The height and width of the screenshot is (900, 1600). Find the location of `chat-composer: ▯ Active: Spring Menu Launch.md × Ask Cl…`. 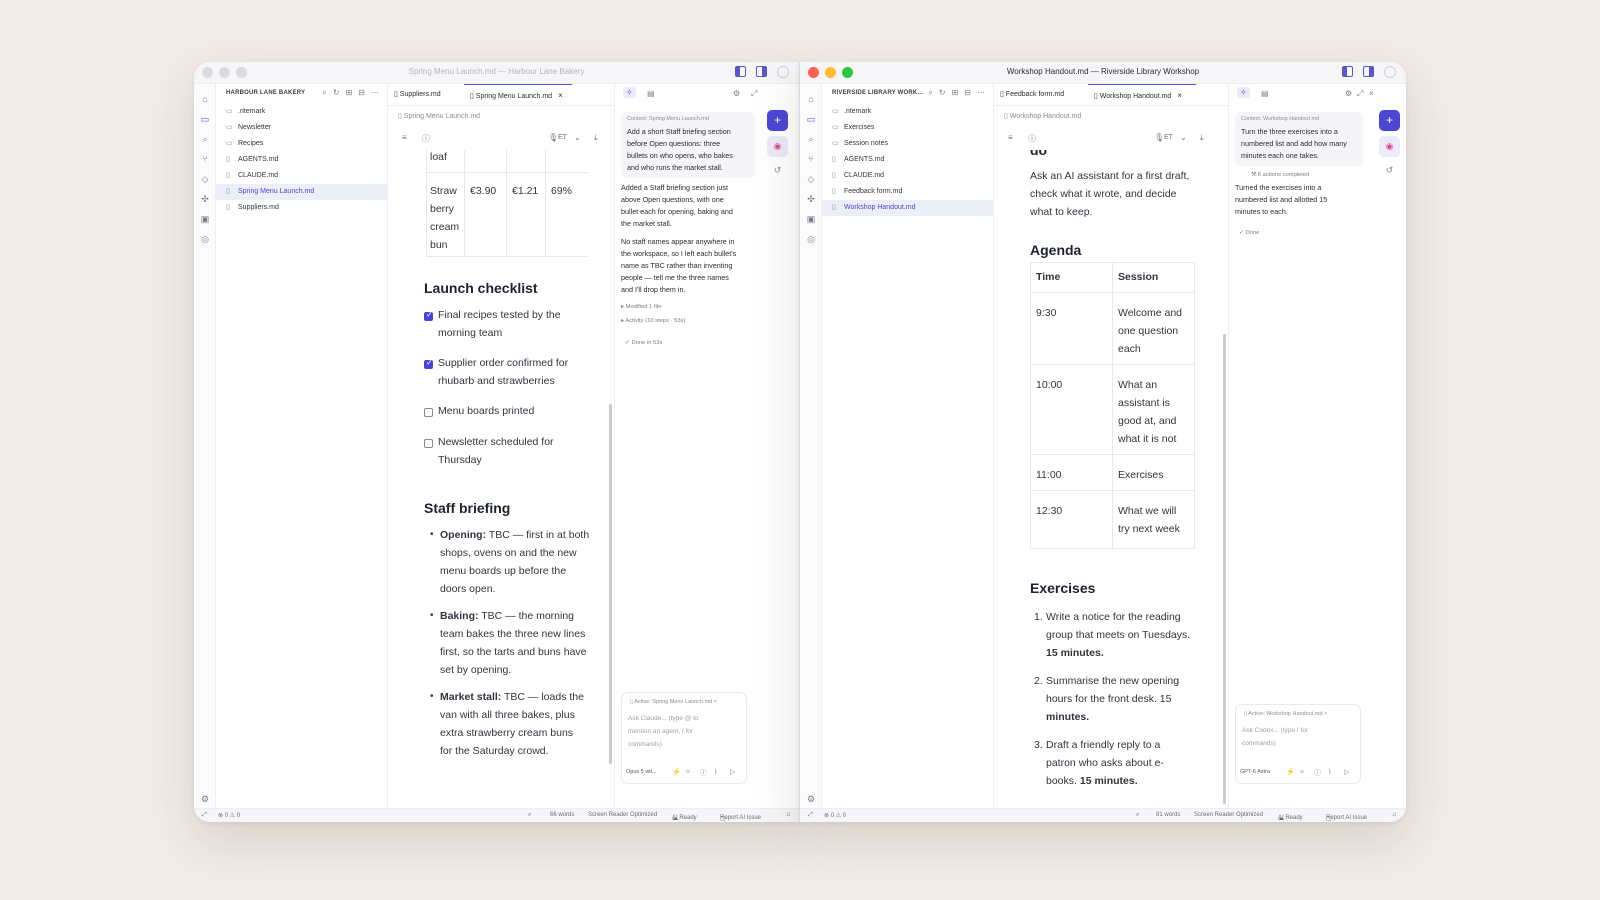

chat-composer: ▯ Active: Spring Menu Launch.md × Ask Cl… is located at coordinates (684, 738).